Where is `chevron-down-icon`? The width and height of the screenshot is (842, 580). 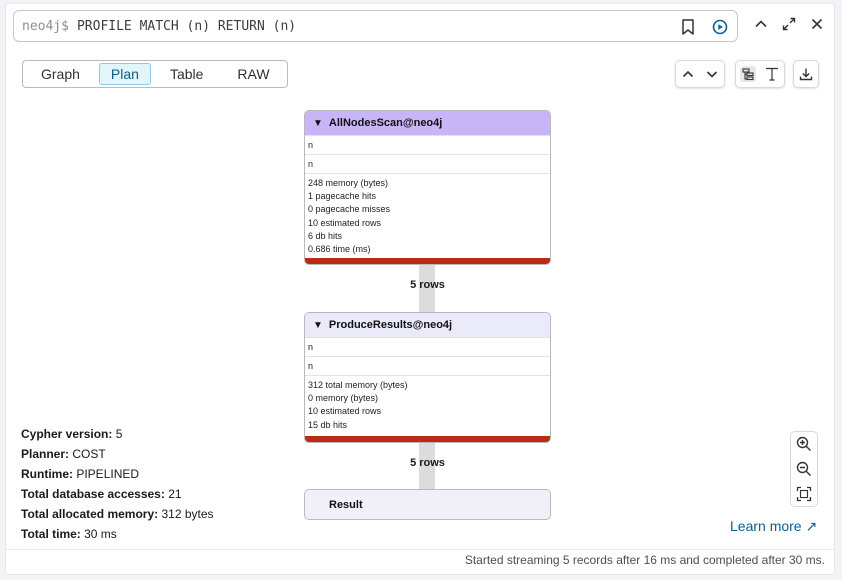 chevron-down-icon is located at coordinates (712, 74).